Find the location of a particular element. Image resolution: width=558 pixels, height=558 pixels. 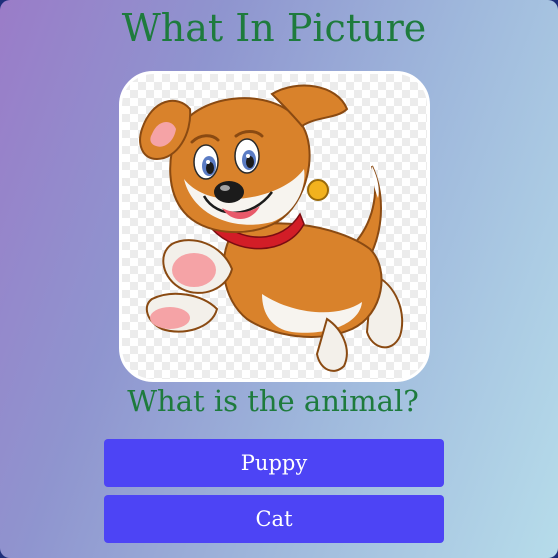

answer-button-puppy: Puppy is located at coordinates (274, 463).